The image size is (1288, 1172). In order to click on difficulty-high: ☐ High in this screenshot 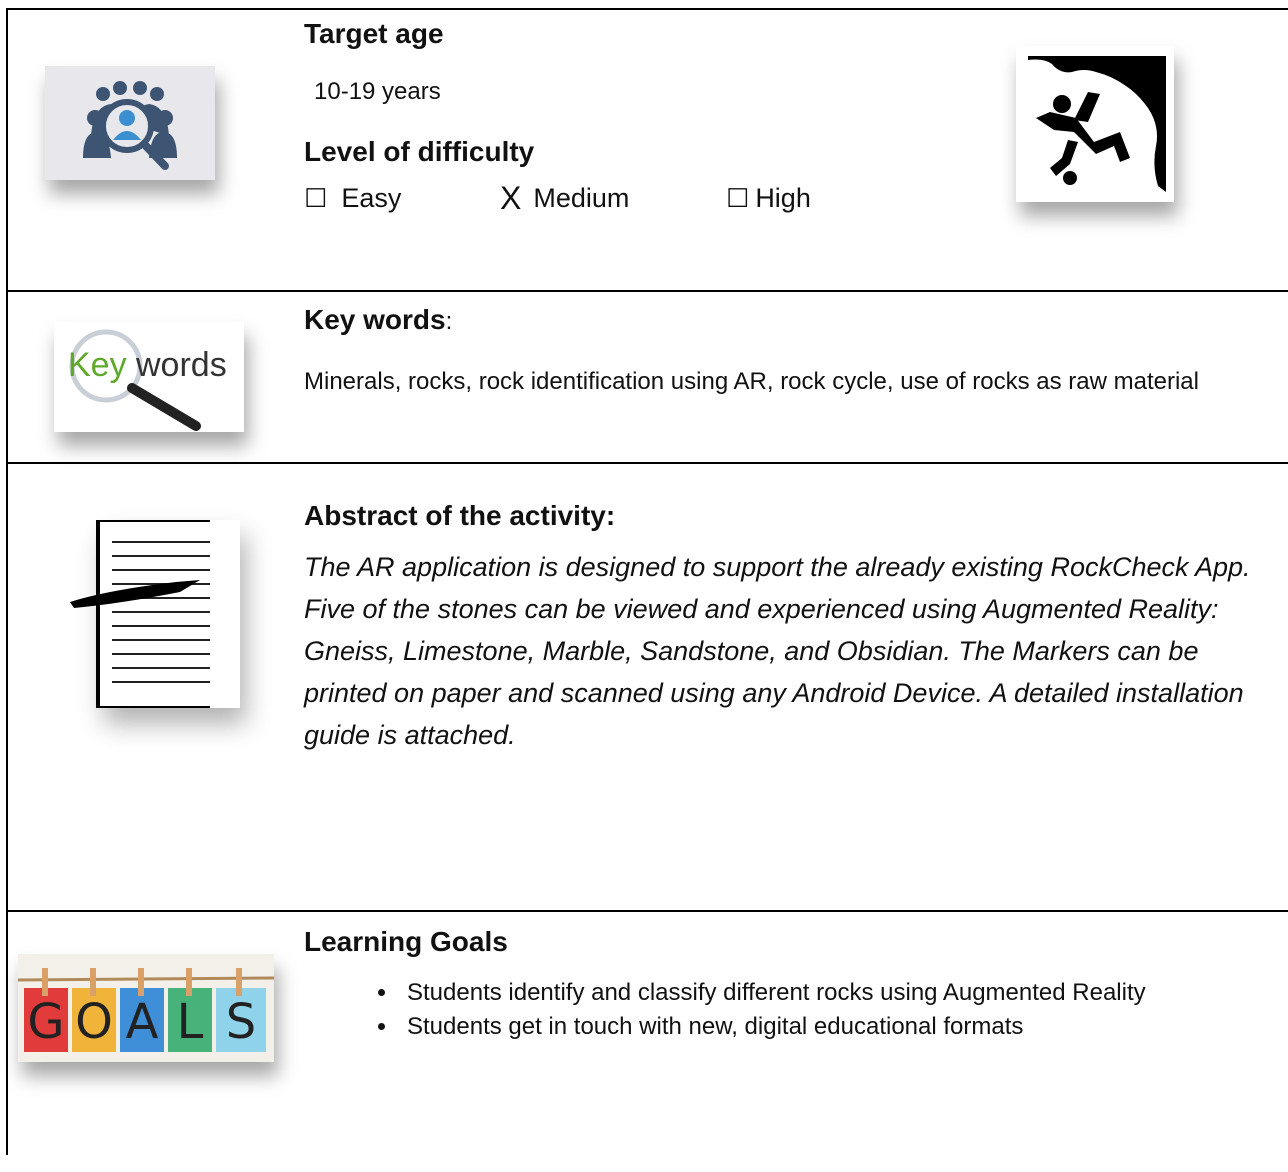, I will do `click(768, 198)`.